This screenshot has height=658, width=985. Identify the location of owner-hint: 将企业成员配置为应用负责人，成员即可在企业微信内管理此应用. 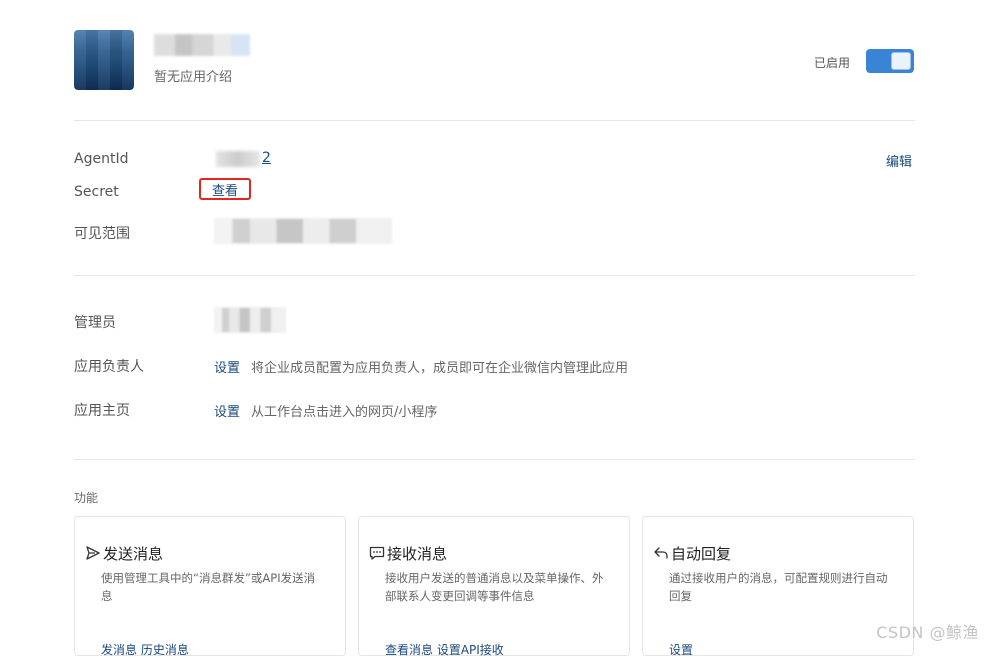
(440, 368).